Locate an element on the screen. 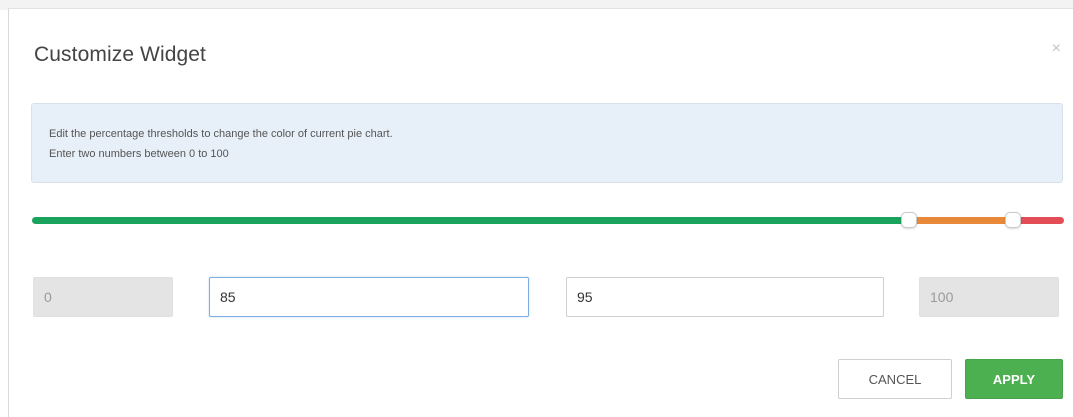 The height and width of the screenshot is (417, 1073). apply-button: APPLY is located at coordinates (1014, 379).